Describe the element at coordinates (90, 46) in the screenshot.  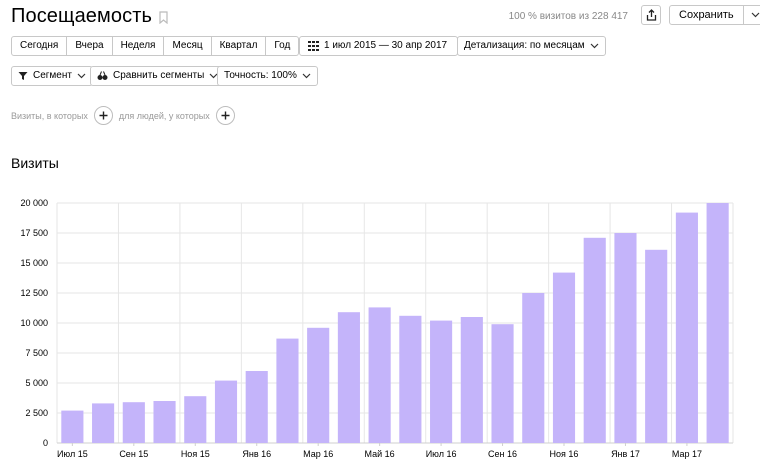
I see `period-yesterday-button: Вчера` at that location.